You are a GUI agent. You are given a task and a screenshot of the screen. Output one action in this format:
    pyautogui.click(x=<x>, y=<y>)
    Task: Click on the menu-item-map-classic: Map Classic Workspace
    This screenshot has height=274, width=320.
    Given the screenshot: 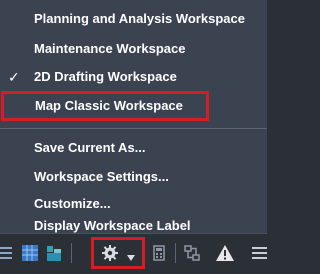 What is the action you would take?
    pyautogui.click(x=105, y=106)
    